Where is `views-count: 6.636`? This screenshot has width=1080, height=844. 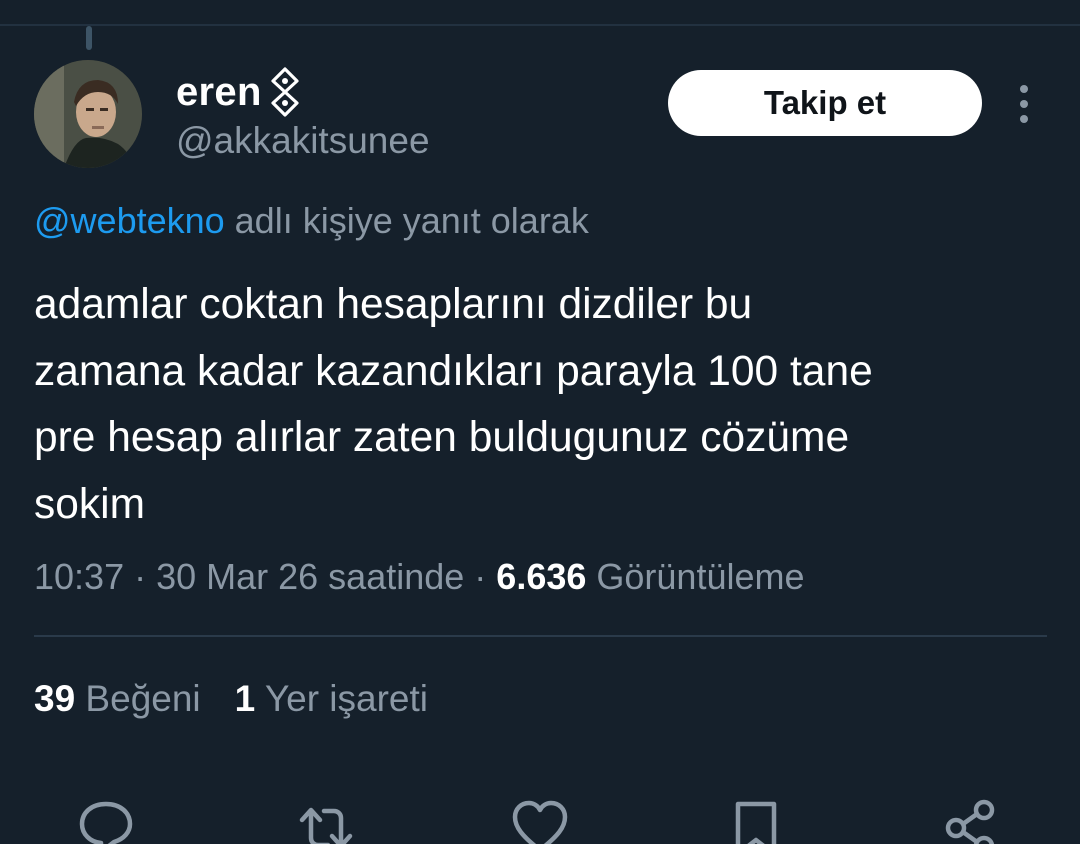 views-count: 6.636 is located at coordinates (541, 576).